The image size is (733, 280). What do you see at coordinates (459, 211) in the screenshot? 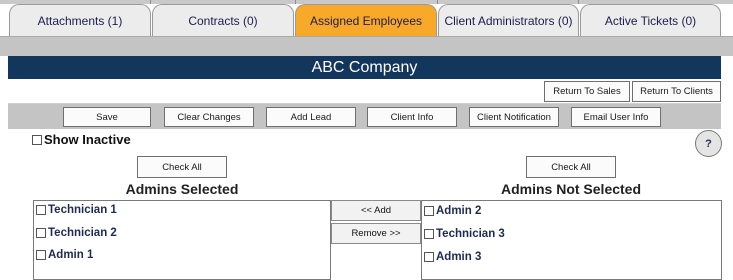
I see `list-item-label: Admin 2` at bounding box center [459, 211].